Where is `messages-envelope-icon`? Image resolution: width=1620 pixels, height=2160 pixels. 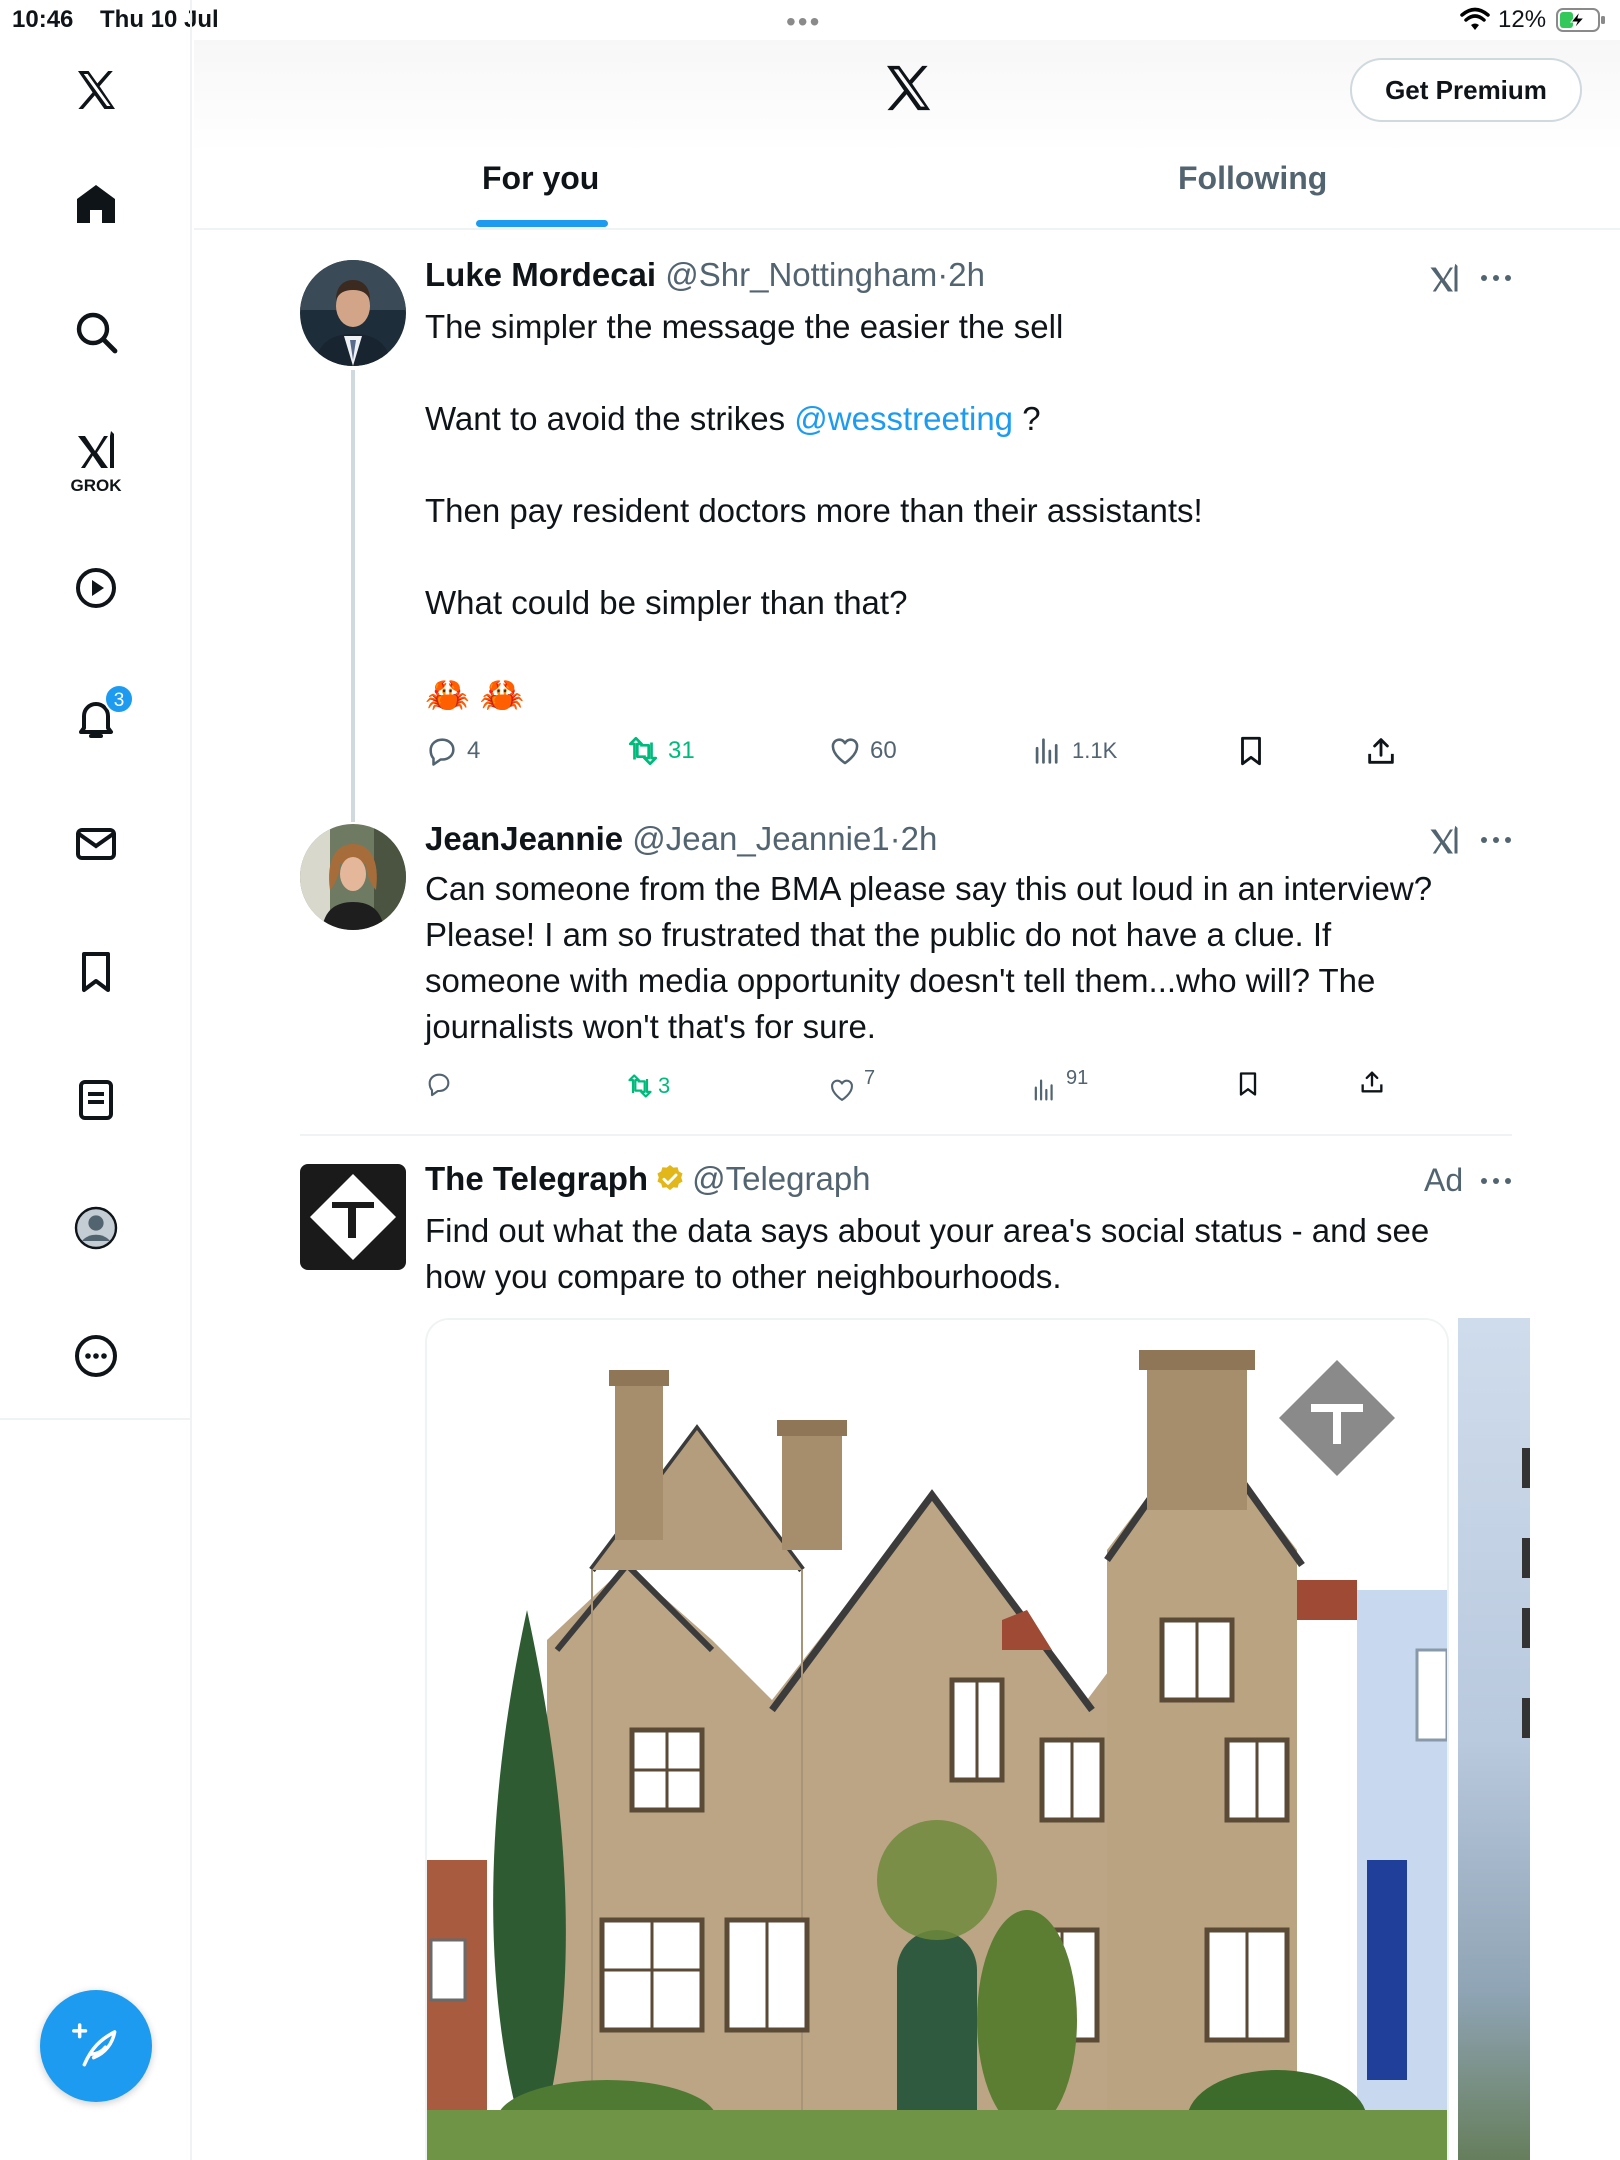 messages-envelope-icon is located at coordinates (96, 844).